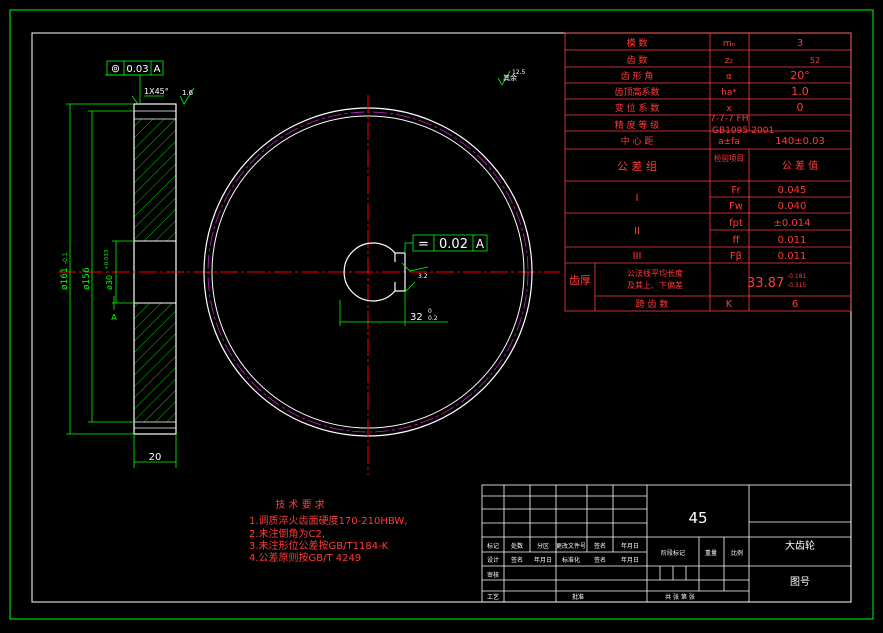 The image size is (883, 633). Describe the element at coordinates (800, 545) in the screenshot. I see `part-name: 大齿轮` at that location.